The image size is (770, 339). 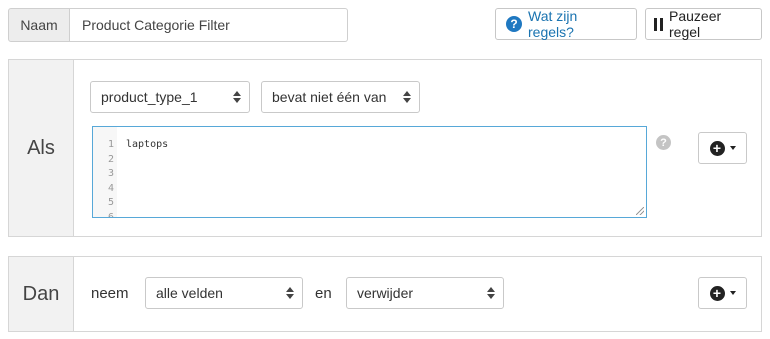 I want to click on line-number: 2, so click(x=110, y=159).